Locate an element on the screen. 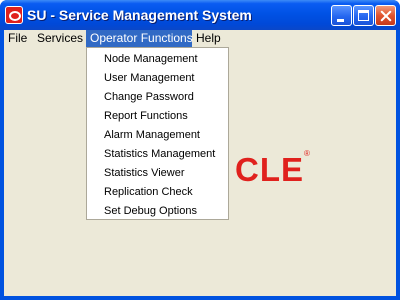  menu-item-user-management: User Management is located at coordinates (157, 78).